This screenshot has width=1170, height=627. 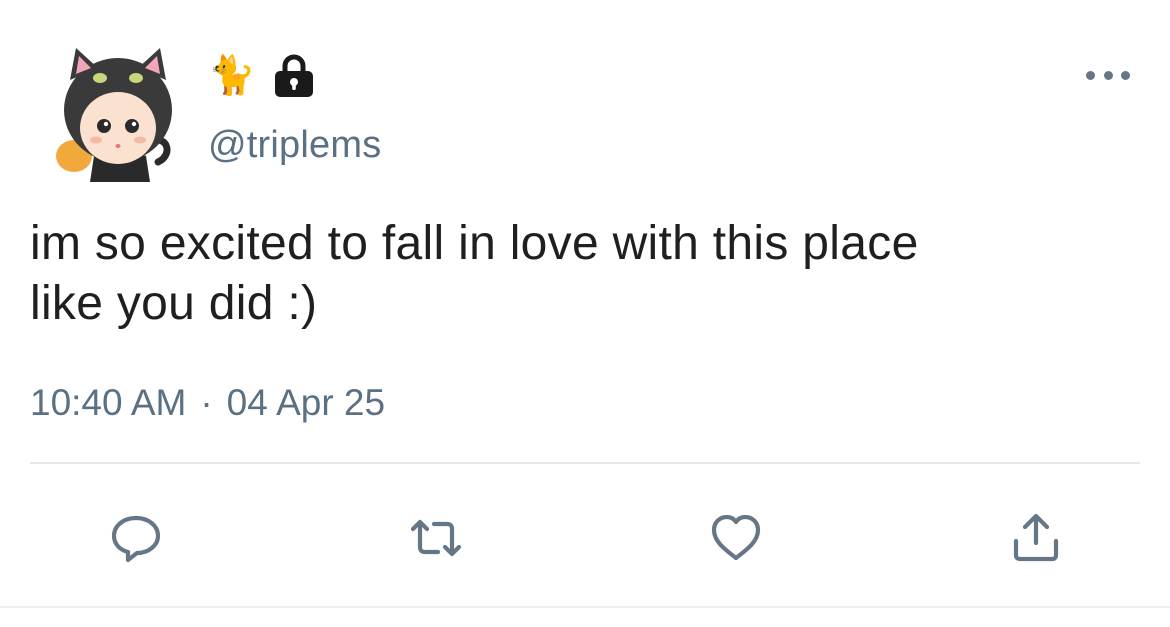 What do you see at coordinates (585, 607) in the screenshot?
I see `bottom-border` at bounding box center [585, 607].